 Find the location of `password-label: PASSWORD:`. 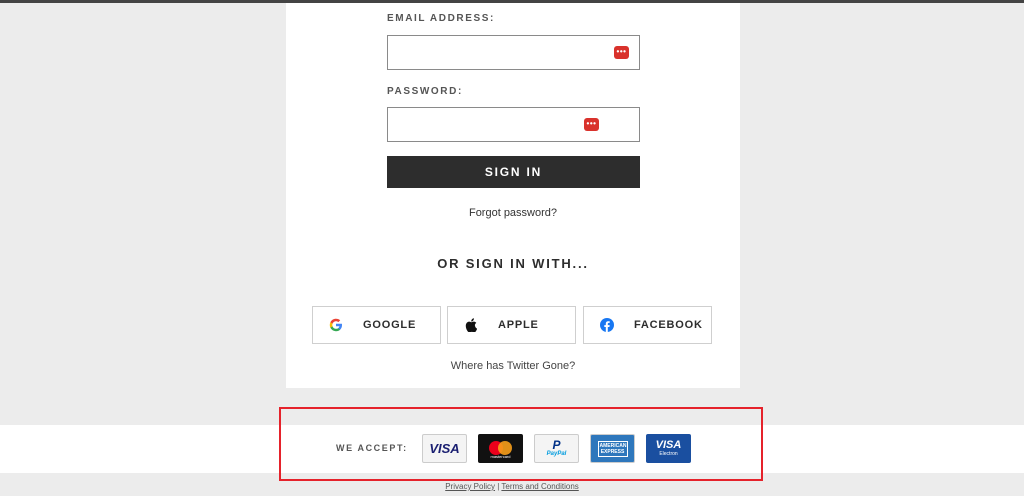

password-label: PASSWORD: is located at coordinates (425, 91).